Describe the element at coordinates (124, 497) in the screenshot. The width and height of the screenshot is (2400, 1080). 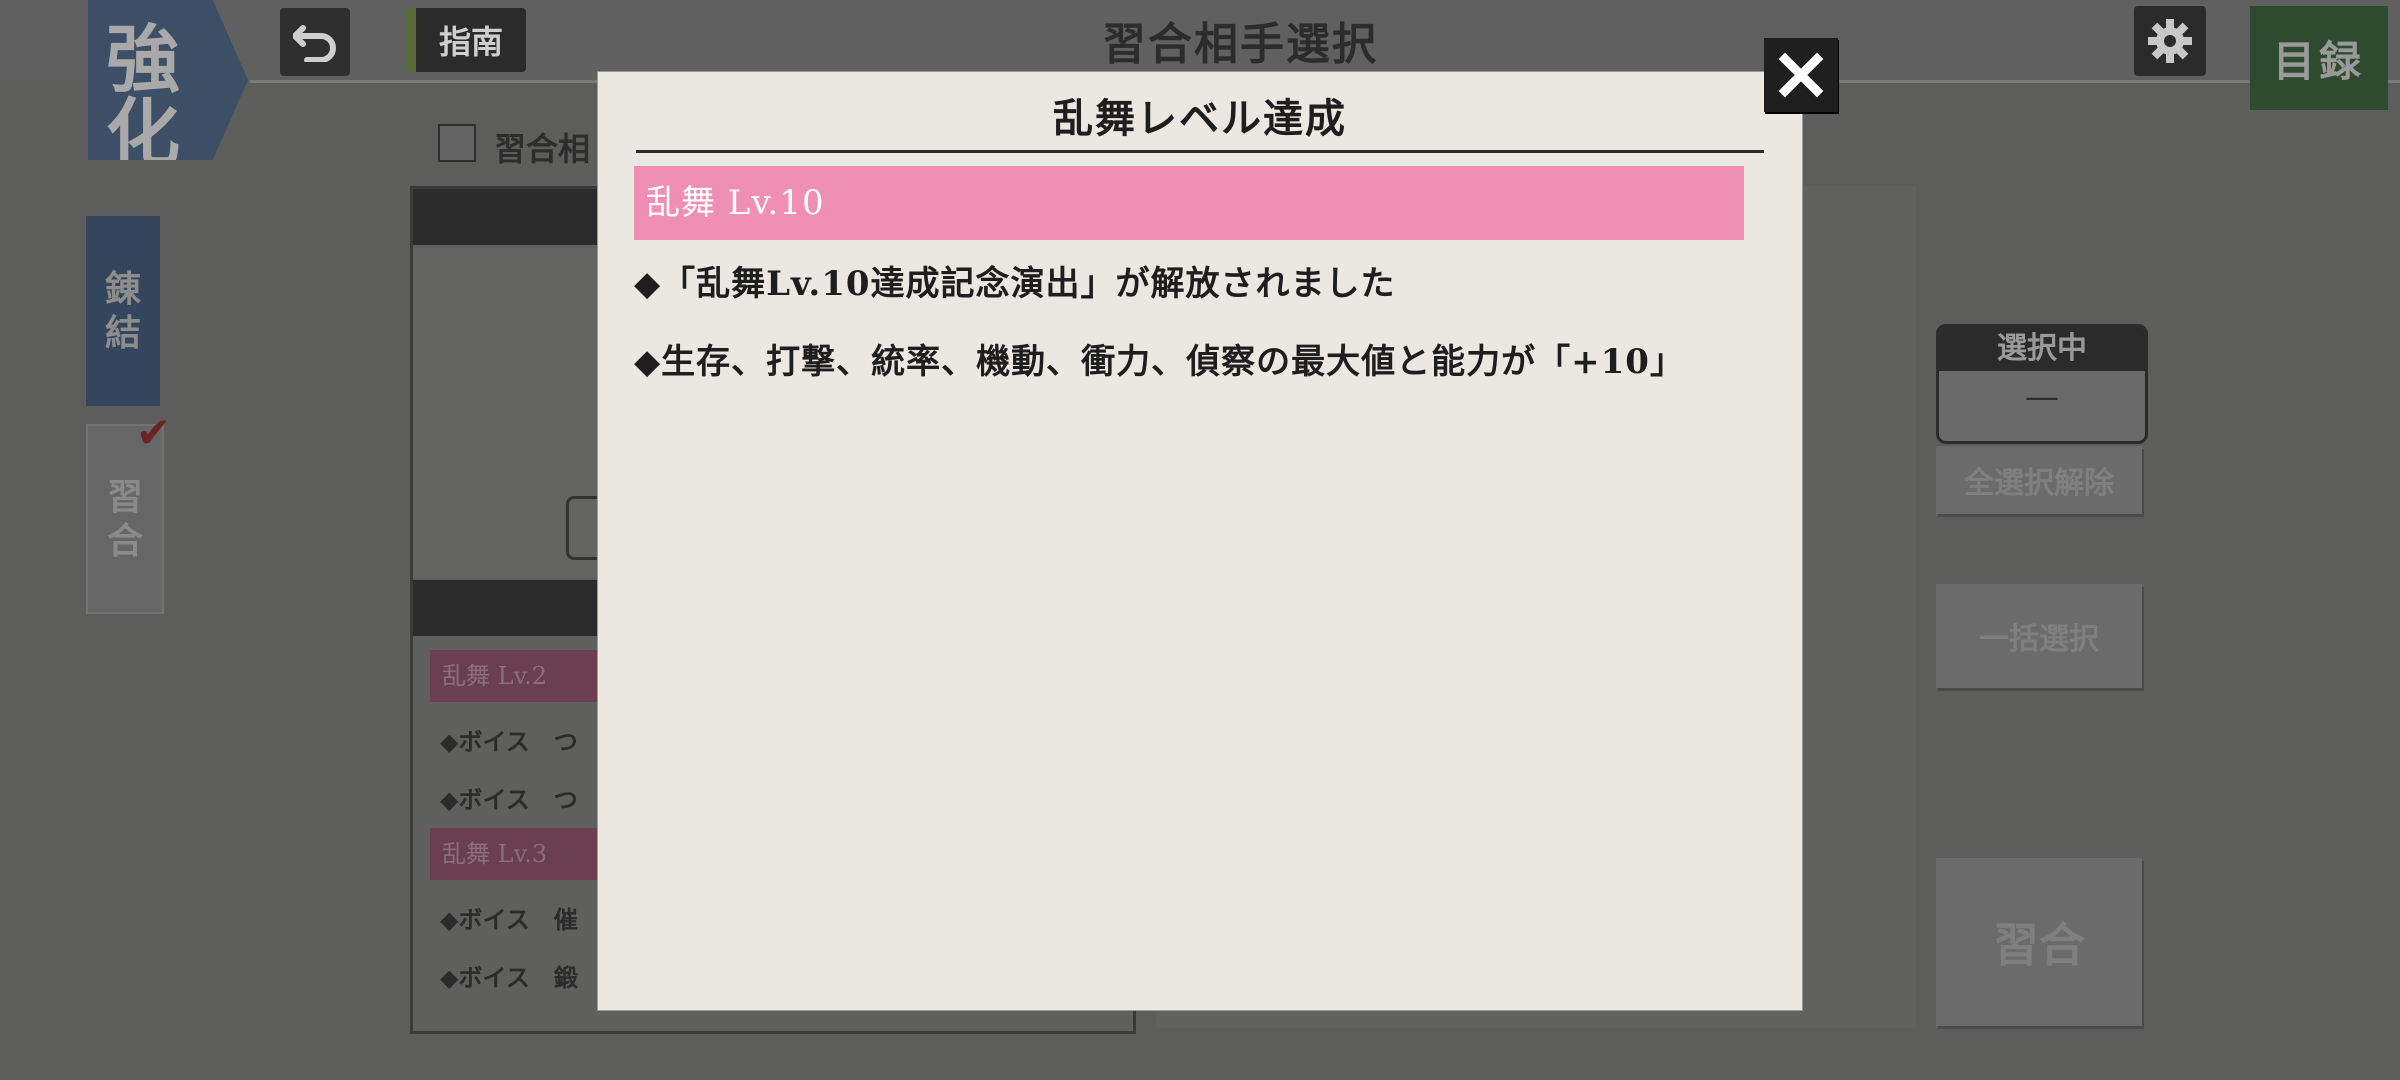
I see `side-tab-train-char-1: 習` at that location.